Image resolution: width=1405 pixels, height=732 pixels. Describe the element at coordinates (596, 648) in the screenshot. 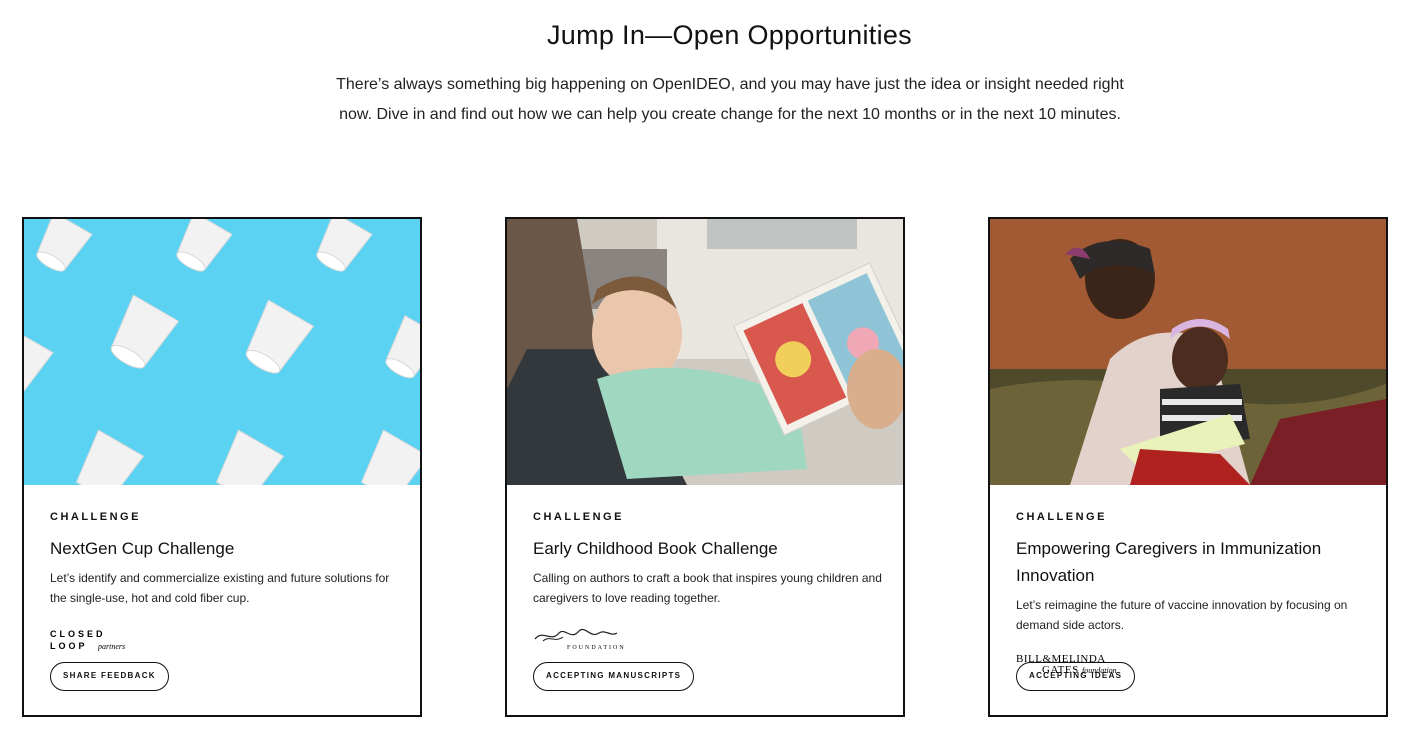

I see `svg-text: FOUNDATION` at that location.